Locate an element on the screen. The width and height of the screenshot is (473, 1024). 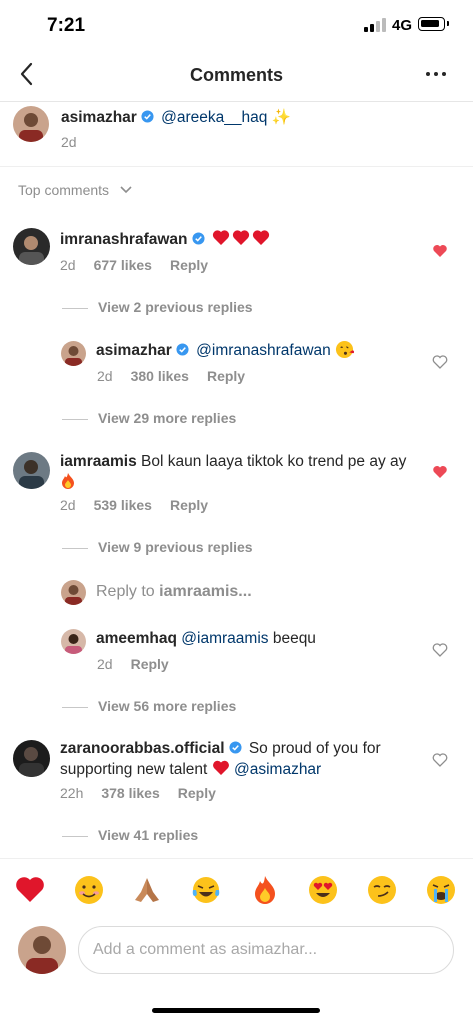
network-type: 4G is located at coordinates (402, 25).